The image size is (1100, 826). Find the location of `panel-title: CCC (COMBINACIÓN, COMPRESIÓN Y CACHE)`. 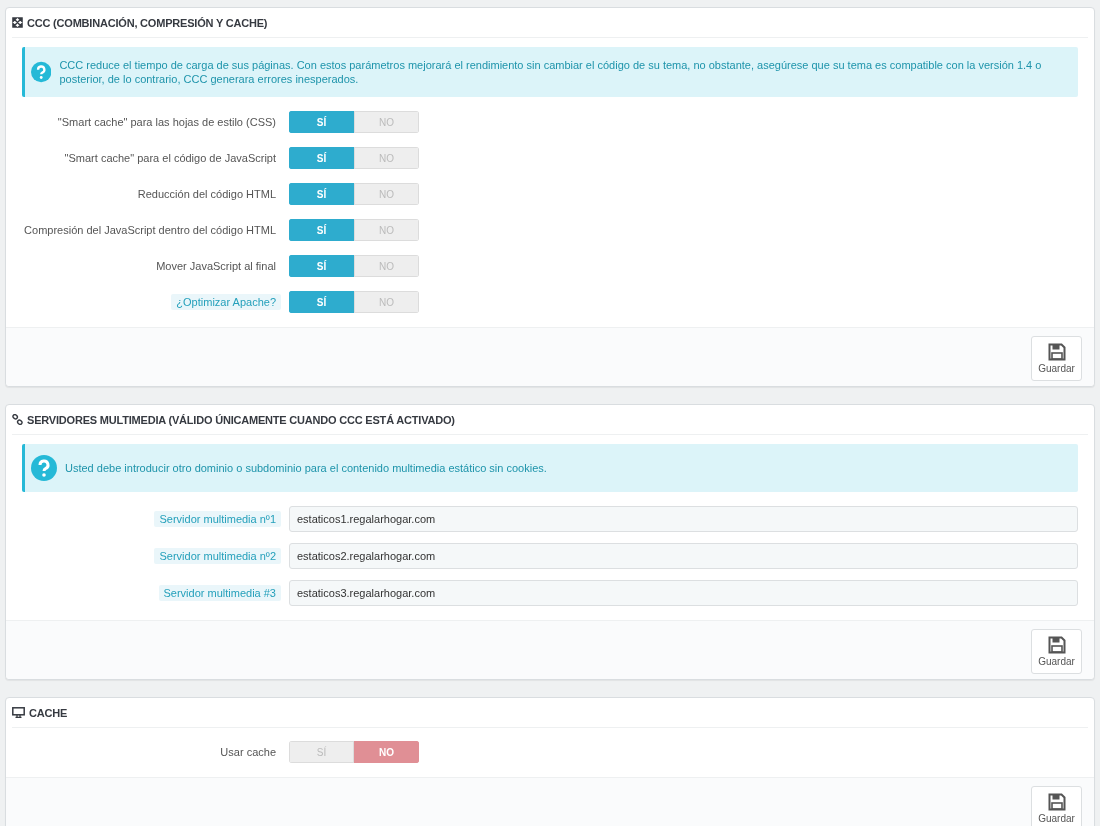

panel-title: CCC (COMBINACIÓN, COMPRESIÓN Y CACHE) is located at coordinates (147, 22).